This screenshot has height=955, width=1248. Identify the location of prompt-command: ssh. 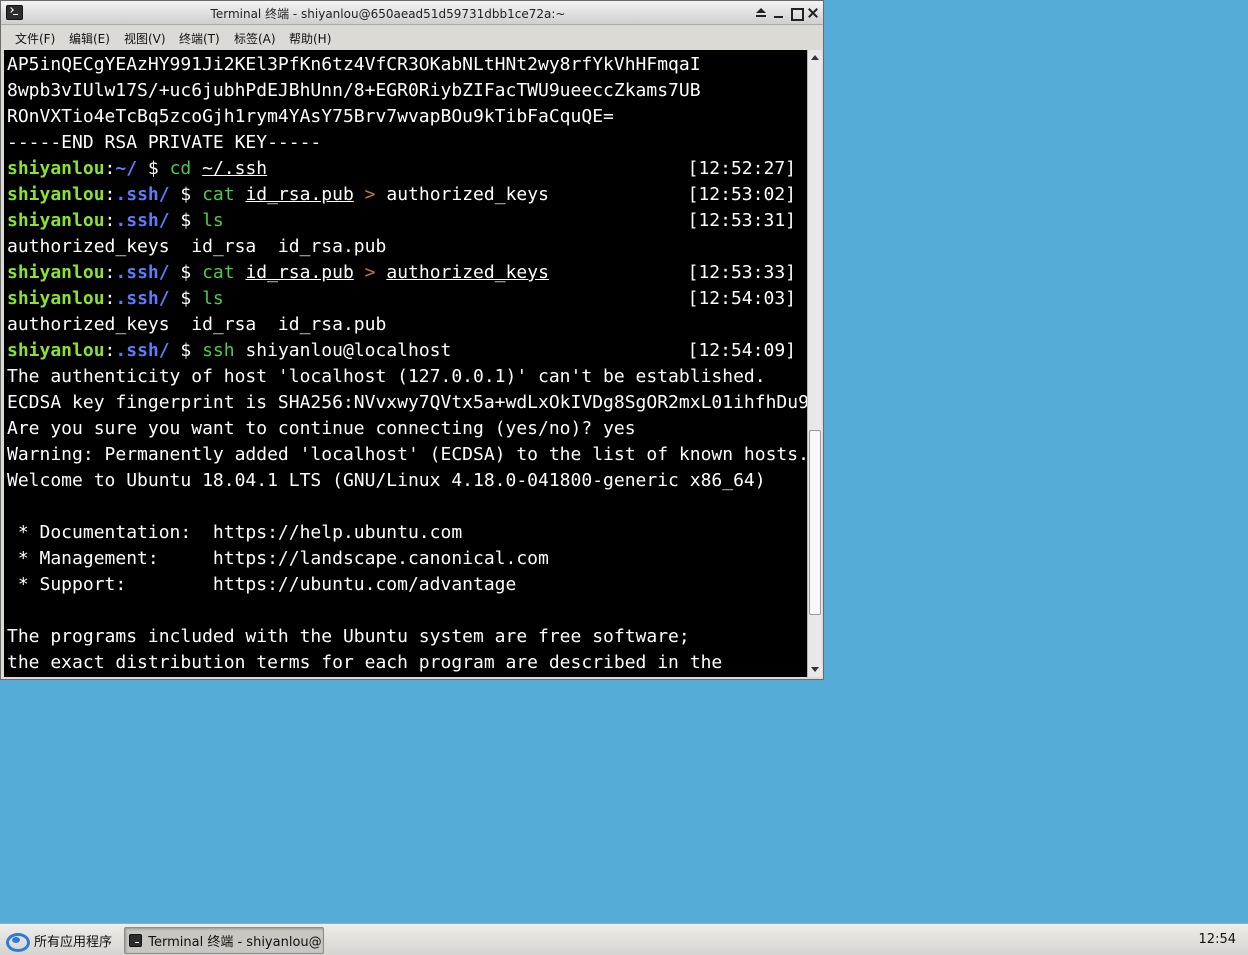
(218, 350).